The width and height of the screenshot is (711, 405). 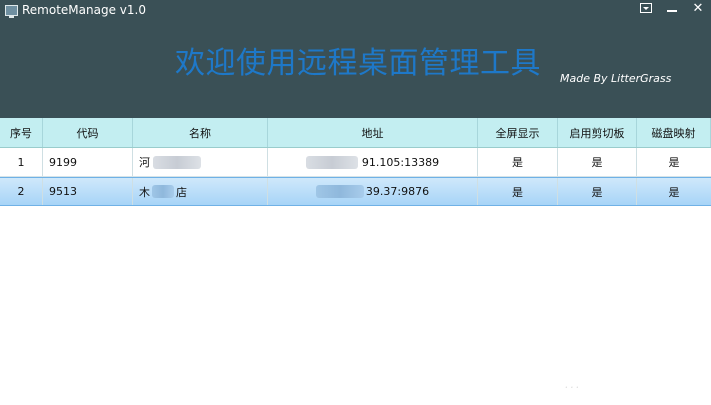 What do you see at coordinates (400, 162) in the screenshot?
I see `row-address-text: 91.105:13389` at bounding box center [400, 162].